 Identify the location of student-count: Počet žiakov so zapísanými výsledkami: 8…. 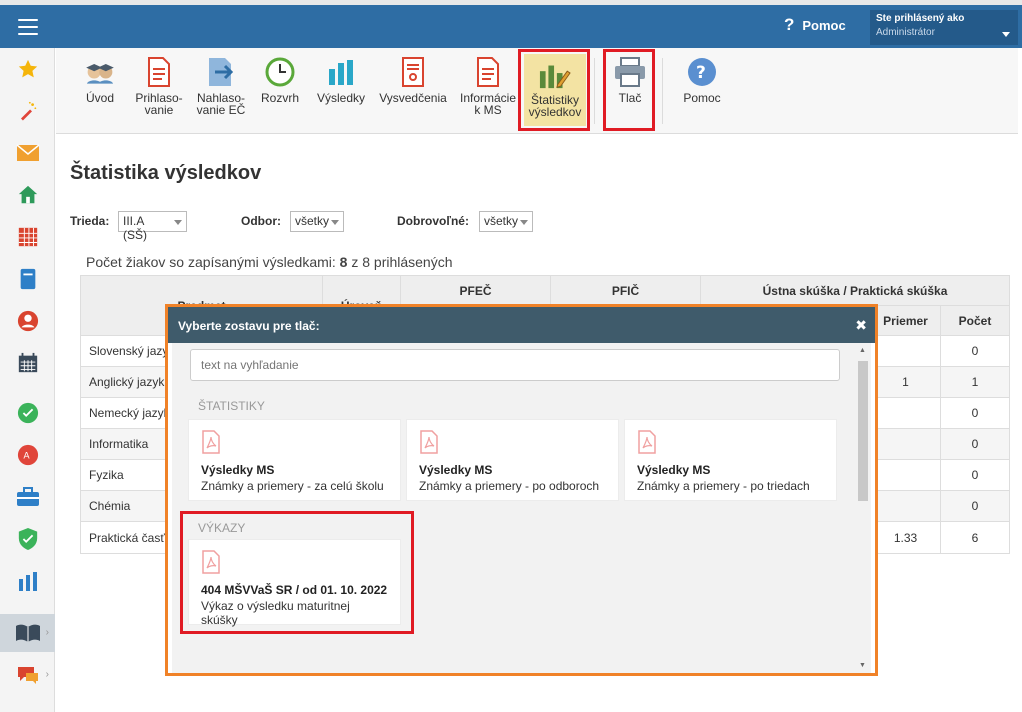
(269, 262).